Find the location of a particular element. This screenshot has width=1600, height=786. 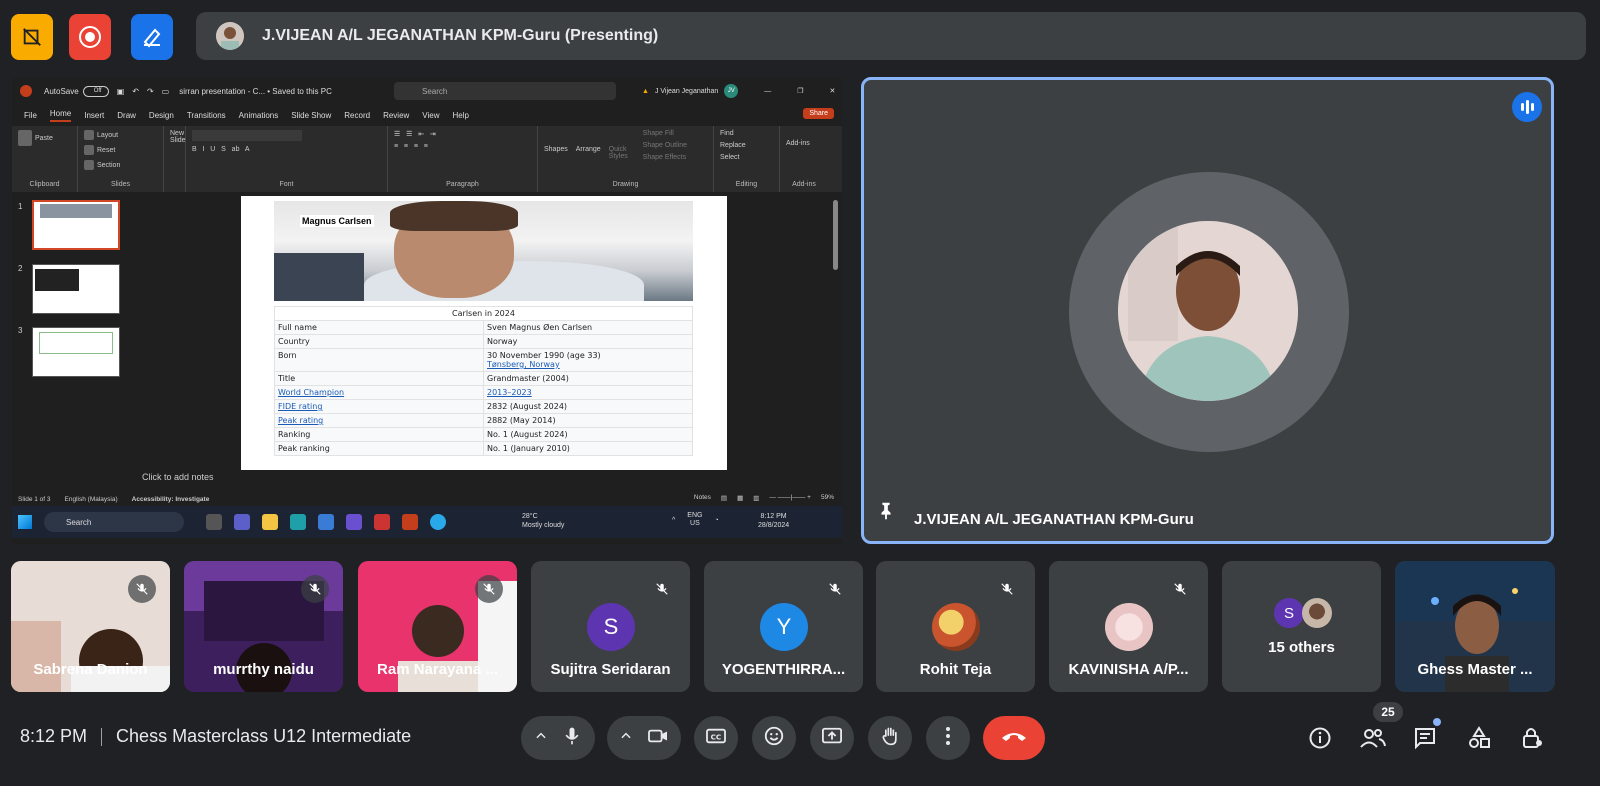

participant-tile: murrthy naidu is located at coordinates (263, 626).